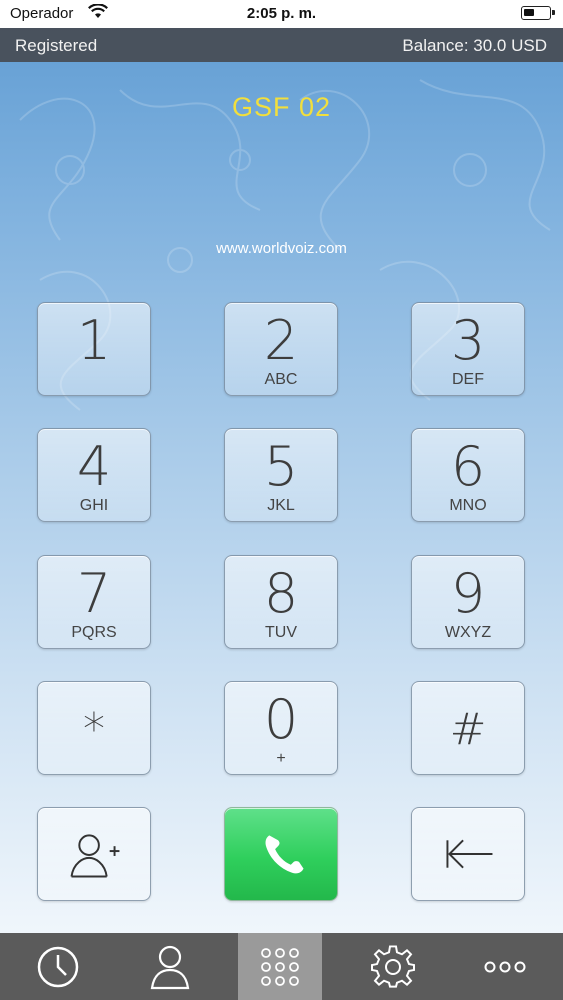  Describe the element at coordinates (281, 340) in the screenshot. I see `key-digit: 2` at that location.